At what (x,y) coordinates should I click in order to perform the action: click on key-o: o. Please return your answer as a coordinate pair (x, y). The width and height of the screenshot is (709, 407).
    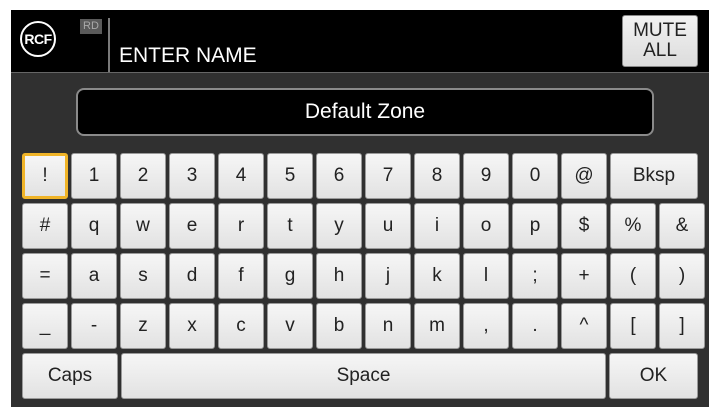
    Looking at the image, I should click on (486, 226).